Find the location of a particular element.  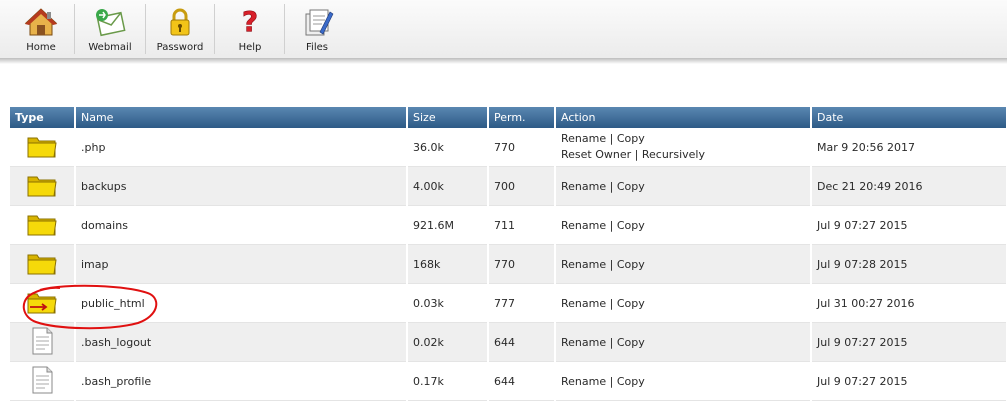

file-size: 0.03k is located at coordinates (448, 303).